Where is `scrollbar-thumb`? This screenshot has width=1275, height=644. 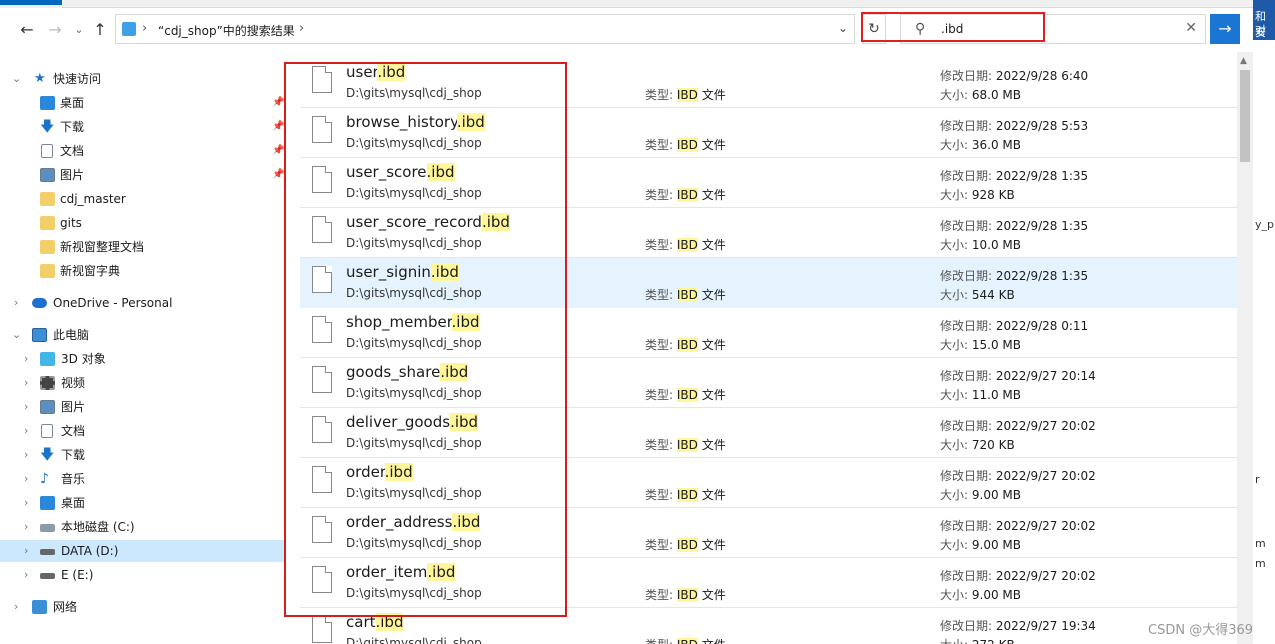
scrollbar-thumb is located at coordinates (1245, 116).